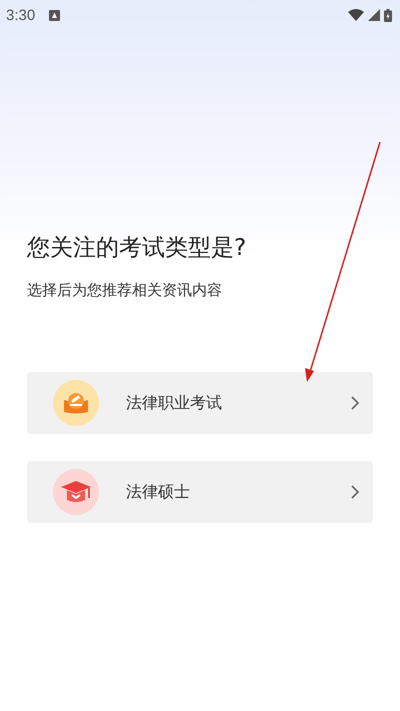 This screenshot has height=711, width=400. What do you see at coordinates (388, 15) in the screenshot?
I see `battery-icon` at bounding box center [388, 15].